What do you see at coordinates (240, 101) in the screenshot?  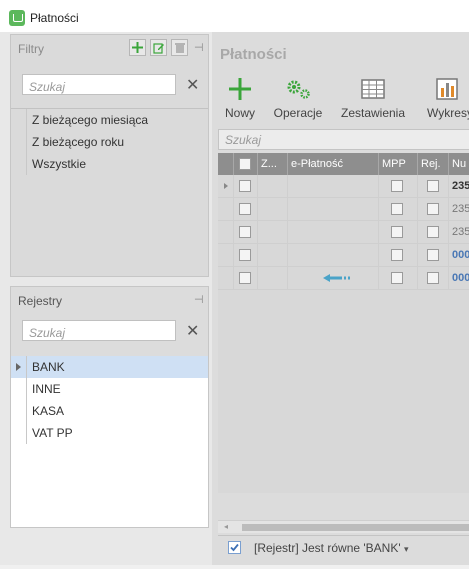 I see `new-button: Nowy` at bounding box center [240, 101].